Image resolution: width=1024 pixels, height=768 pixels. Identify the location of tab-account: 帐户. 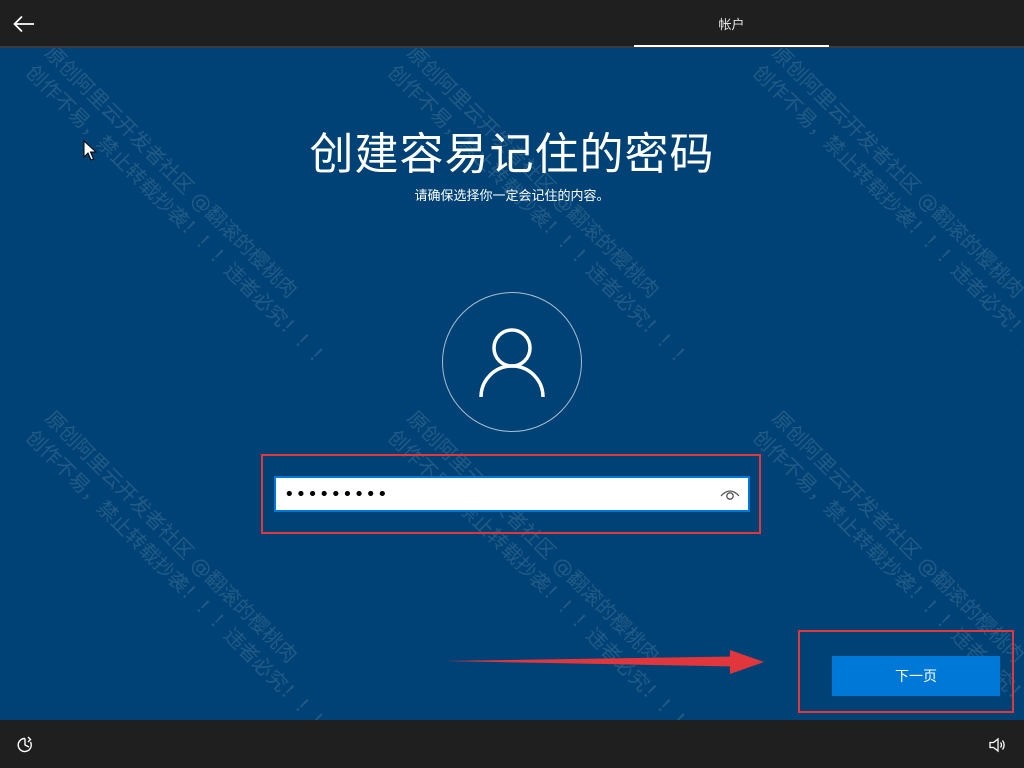
(731, 23).